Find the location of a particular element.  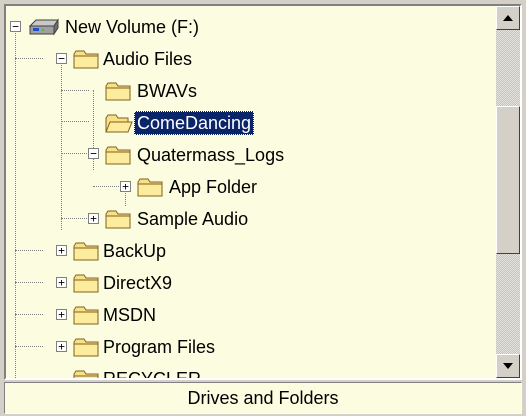

tree-item-directx9: DirectX9 is located at coordinates (137, 283).